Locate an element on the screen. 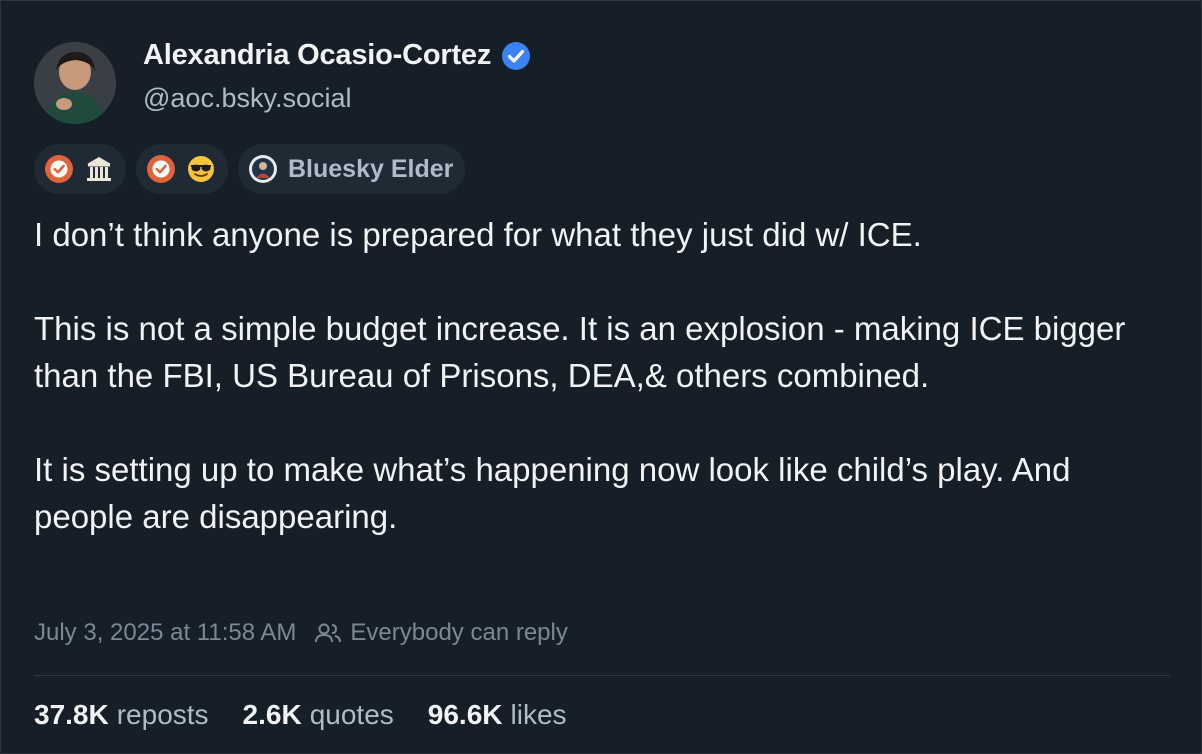 The image size is (1202, 754). sunglasses-emoji-icon is located at coordinates (201, 169).